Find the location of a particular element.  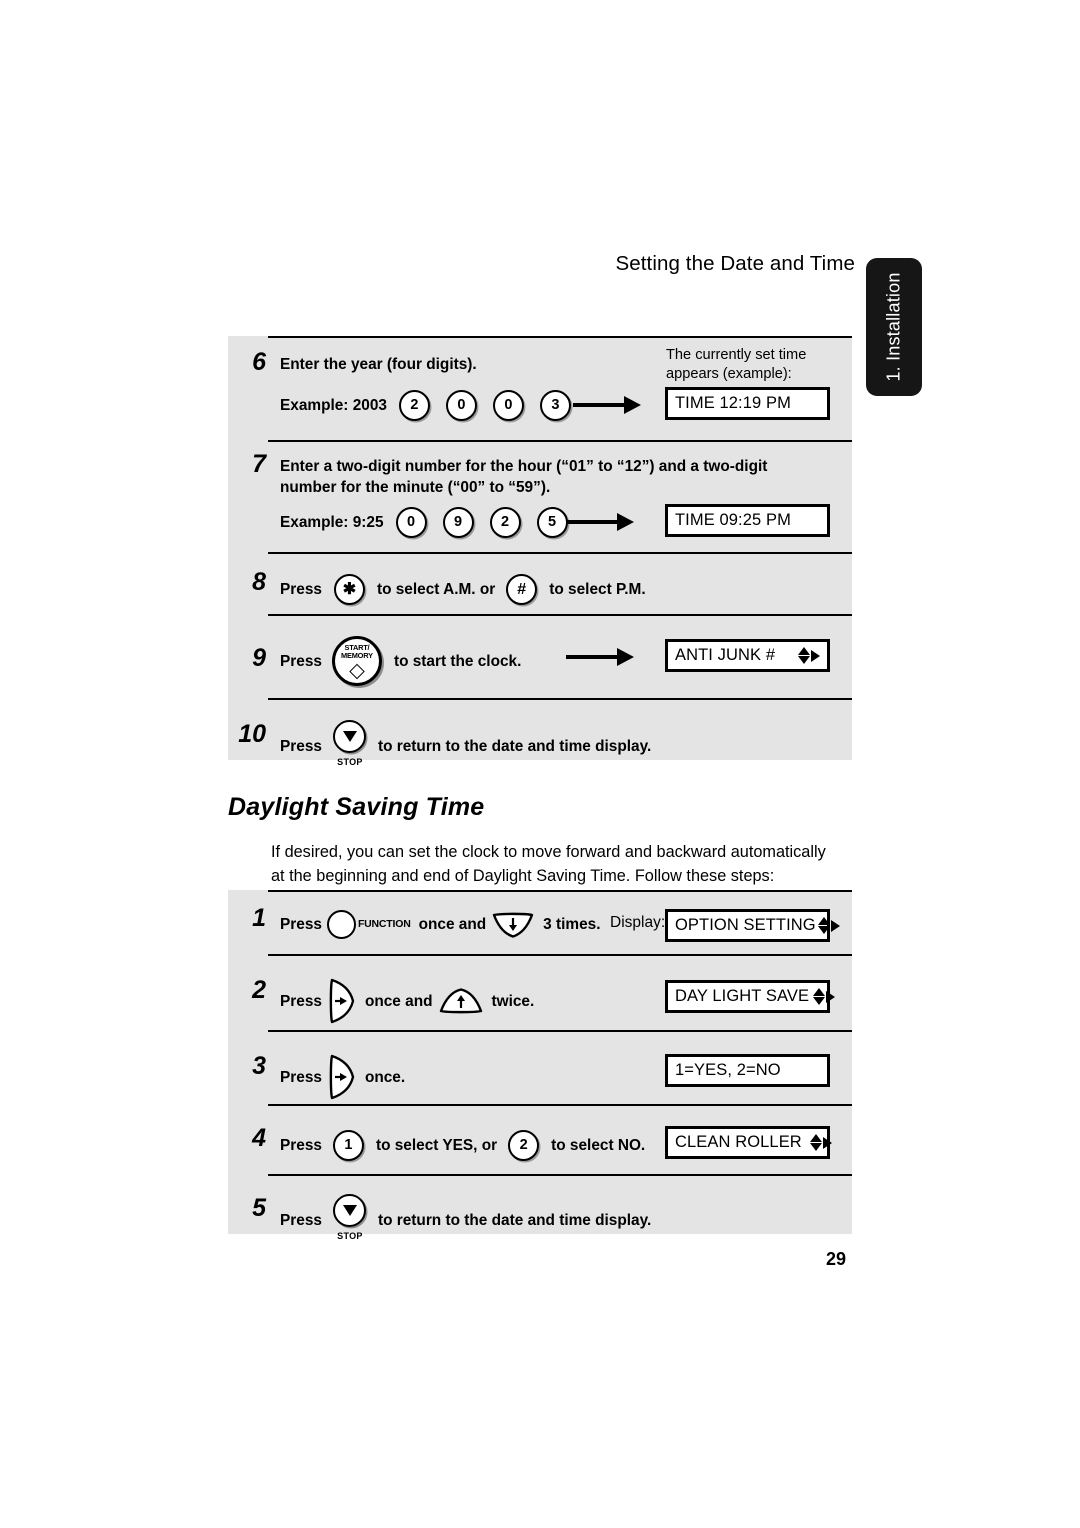

keypad-key-9: 9 is located at coordinates (458, 522).